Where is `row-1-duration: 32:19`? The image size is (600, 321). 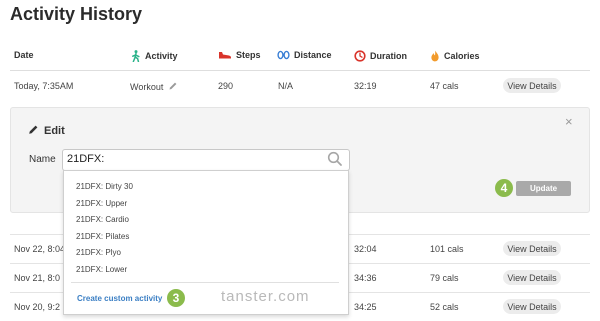
row-1-duration: 32:19 is located at coordinates (365, 86).